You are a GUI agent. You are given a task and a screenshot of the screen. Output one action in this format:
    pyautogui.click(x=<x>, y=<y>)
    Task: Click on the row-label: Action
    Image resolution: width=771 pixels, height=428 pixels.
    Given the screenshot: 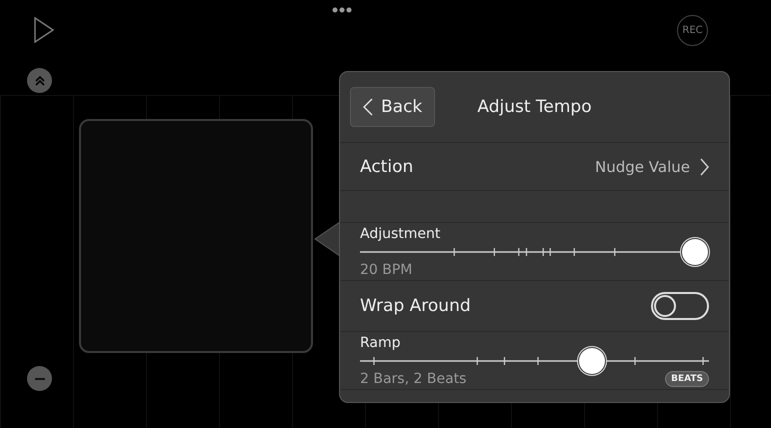 What is the action you would take?
    pyautogui.click(x=387, y=166)
    